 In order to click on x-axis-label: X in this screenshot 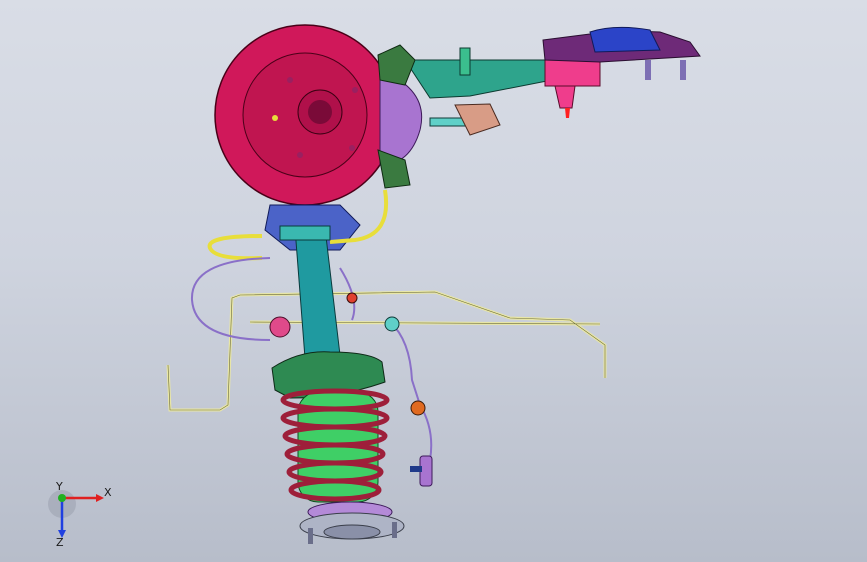, I will do `click(108, 492)`.